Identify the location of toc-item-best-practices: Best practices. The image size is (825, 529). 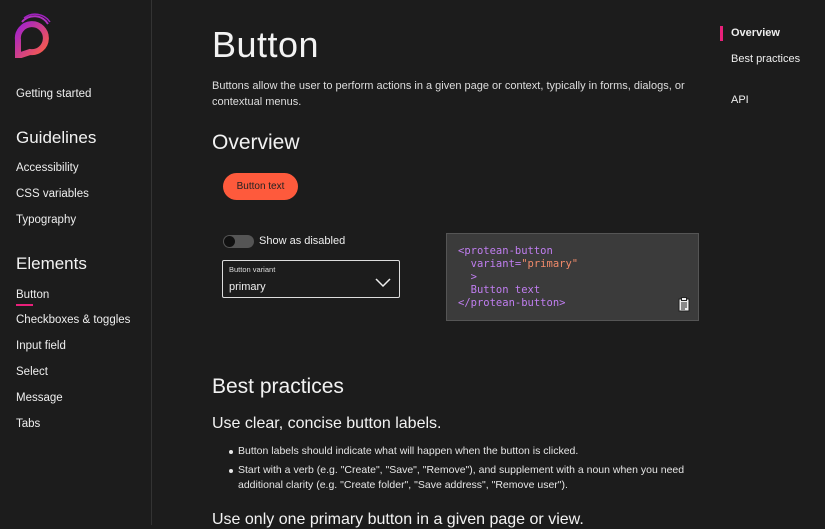
(766, 59).